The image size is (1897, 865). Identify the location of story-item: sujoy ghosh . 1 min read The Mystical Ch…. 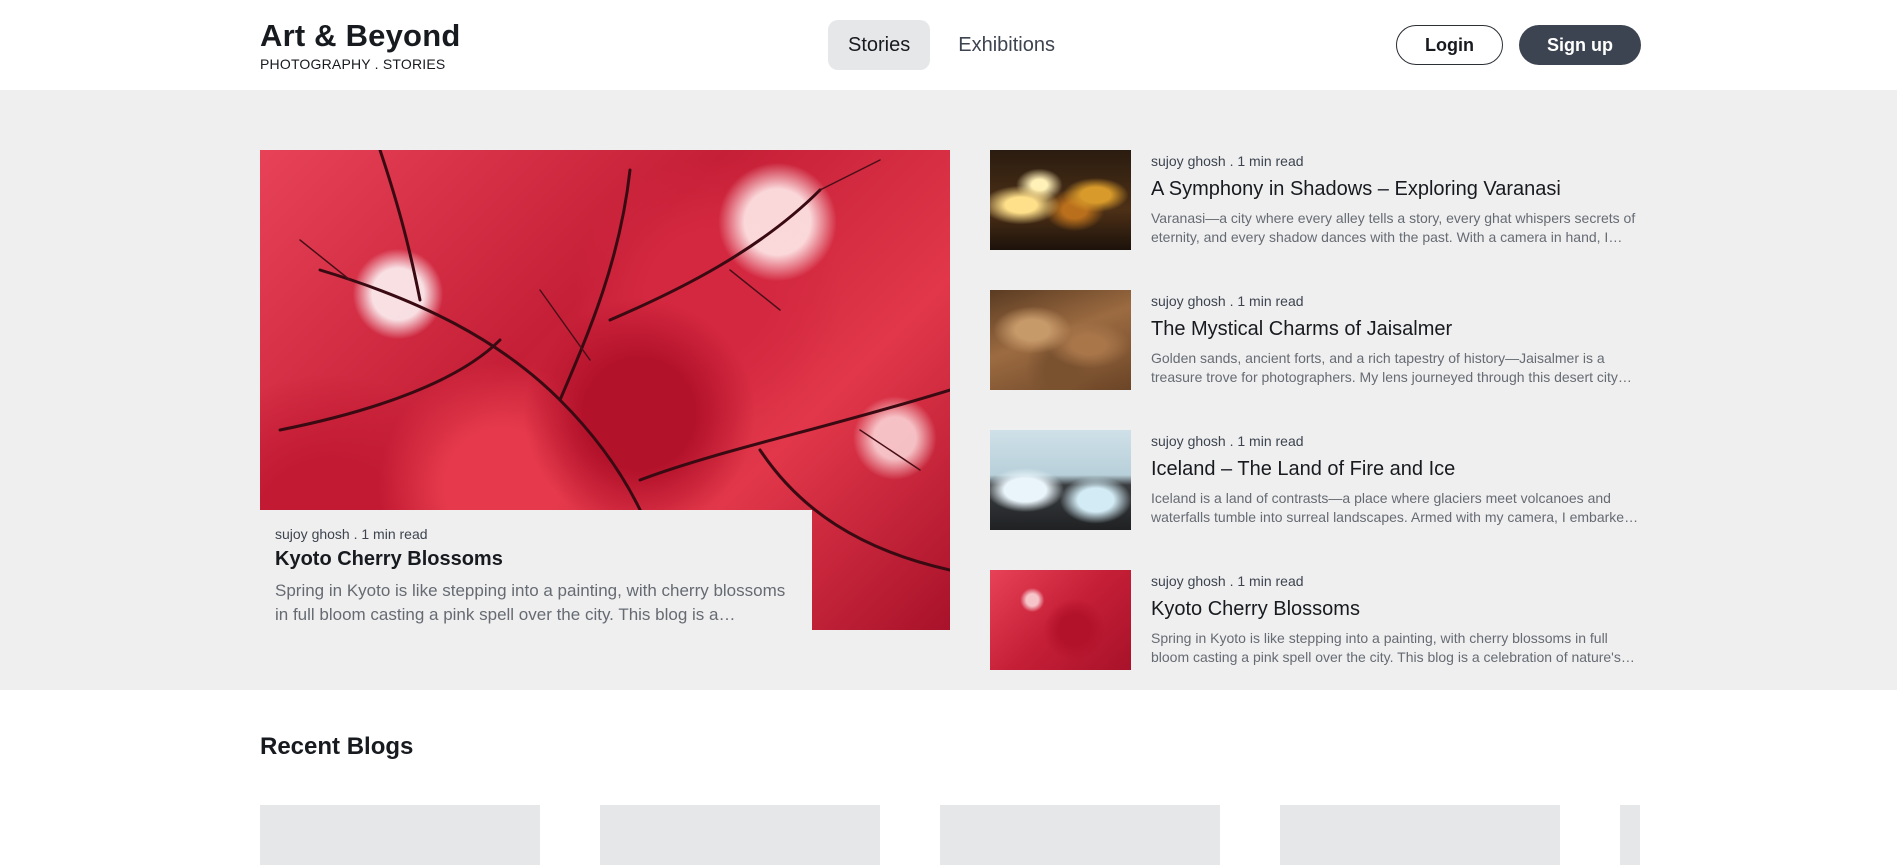
(1316, 340).